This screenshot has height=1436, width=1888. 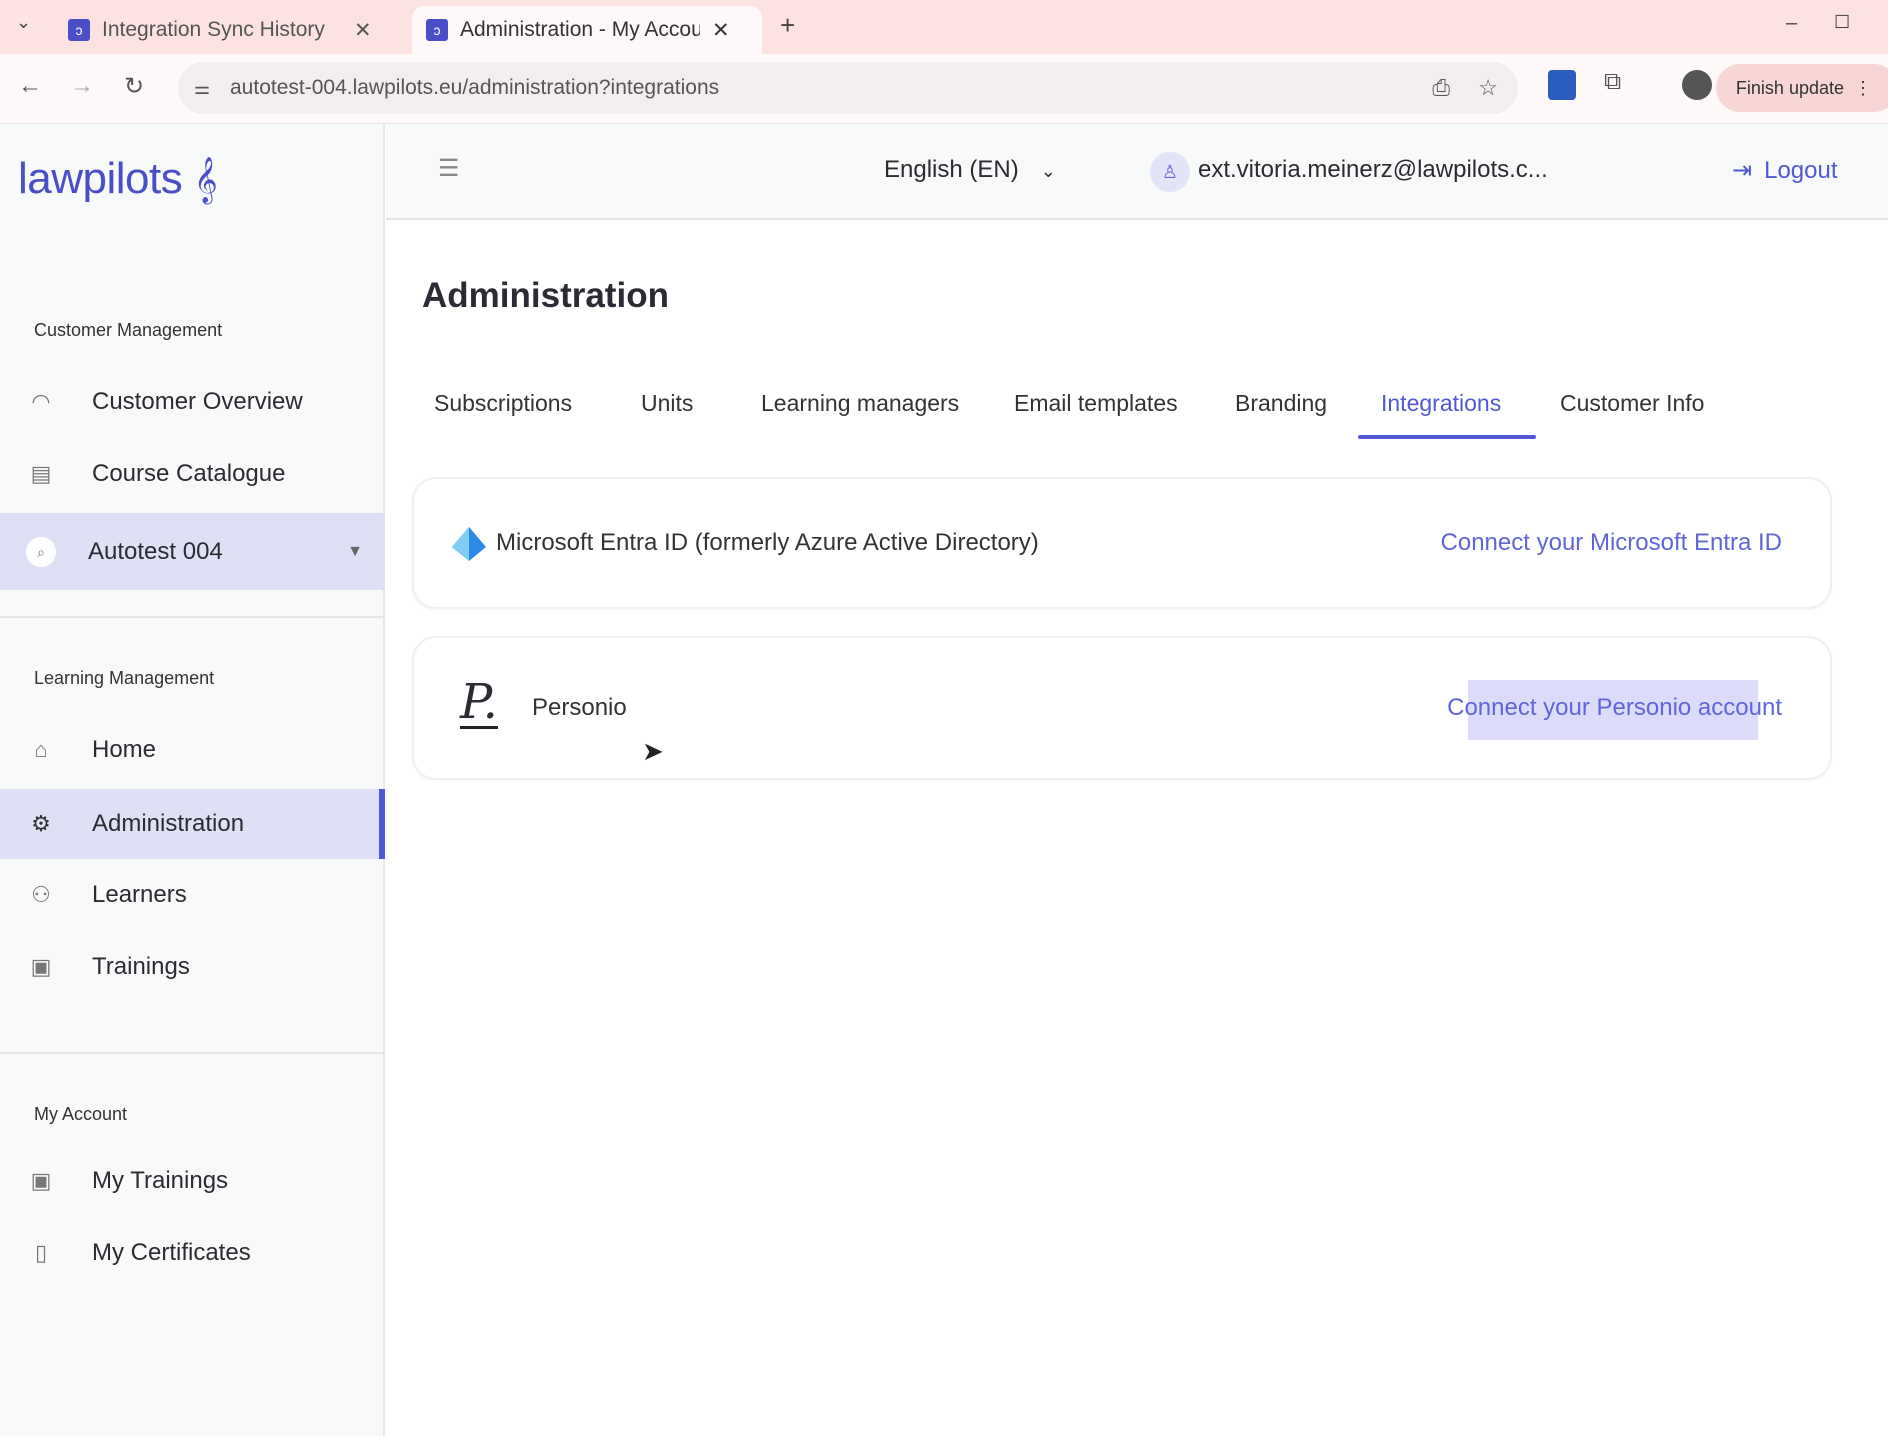 I want to click on more-menu-icon: ⋮, so click(x=1863, y=88).